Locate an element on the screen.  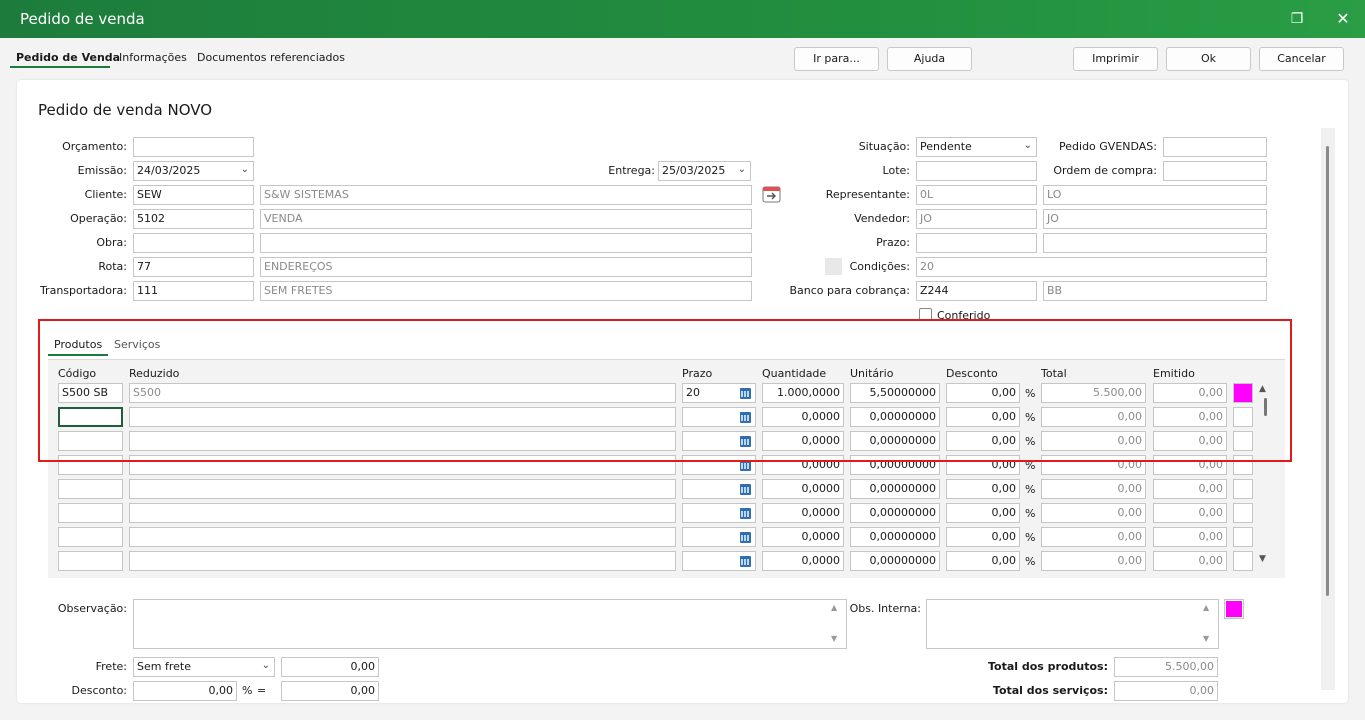
title-bar: Pedido de venda ❐ ✕ is located at coordinates (682, 19).